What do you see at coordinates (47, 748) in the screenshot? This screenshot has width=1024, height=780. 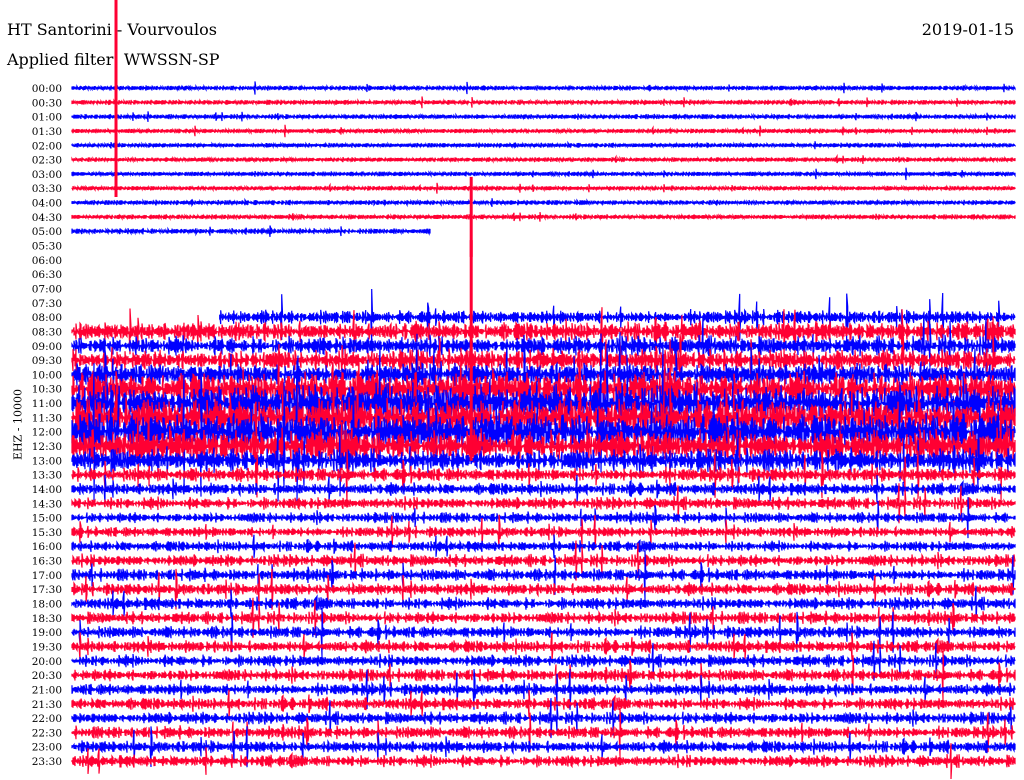 I see `row-time-label: 23:00` at bounding box center [47, 748].